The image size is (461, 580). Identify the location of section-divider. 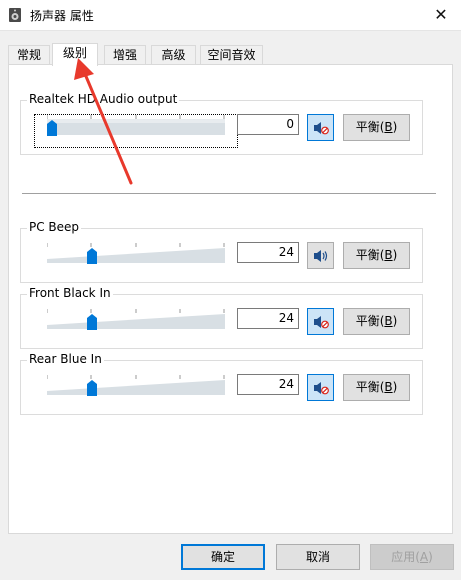
(229, 193).